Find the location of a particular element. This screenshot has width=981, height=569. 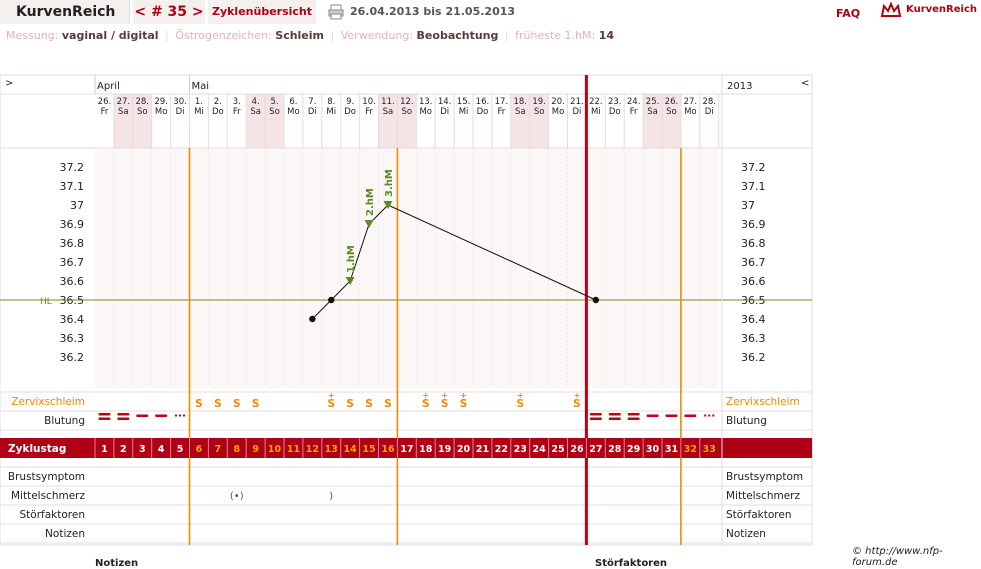

year-label: 2013 is located at coordinates (739, 86).